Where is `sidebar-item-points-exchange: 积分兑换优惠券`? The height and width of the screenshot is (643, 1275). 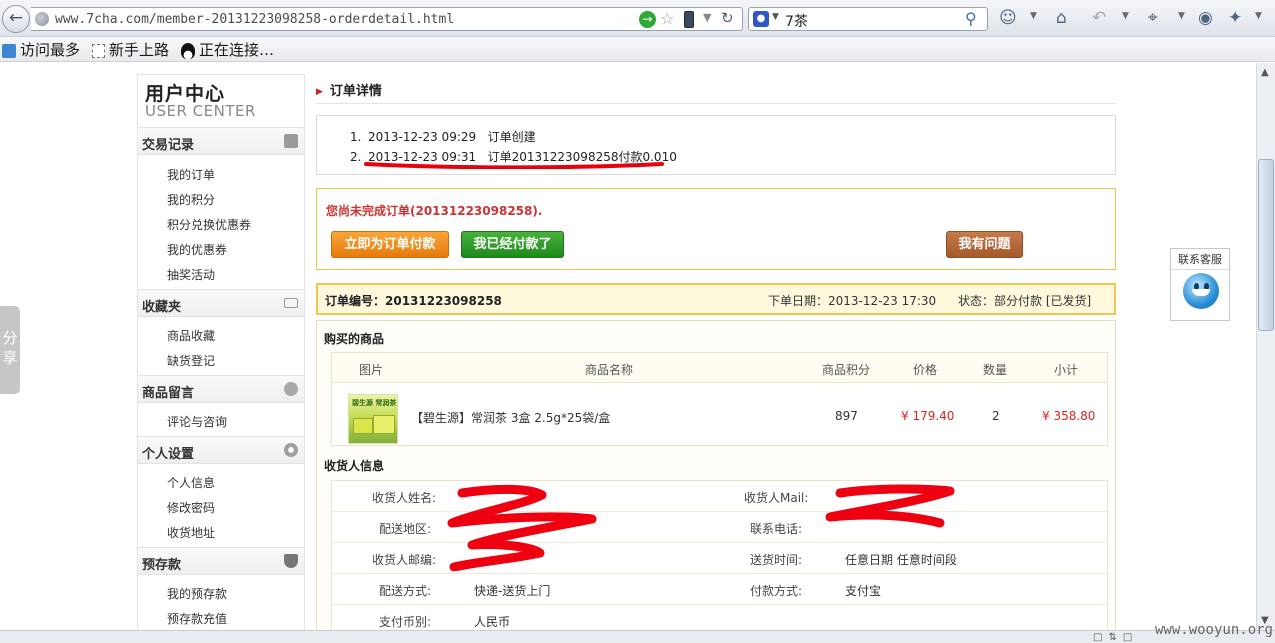 sidebar-item-points-exchange: 积分兑换优惠券 is located at coordinates (209, 224).